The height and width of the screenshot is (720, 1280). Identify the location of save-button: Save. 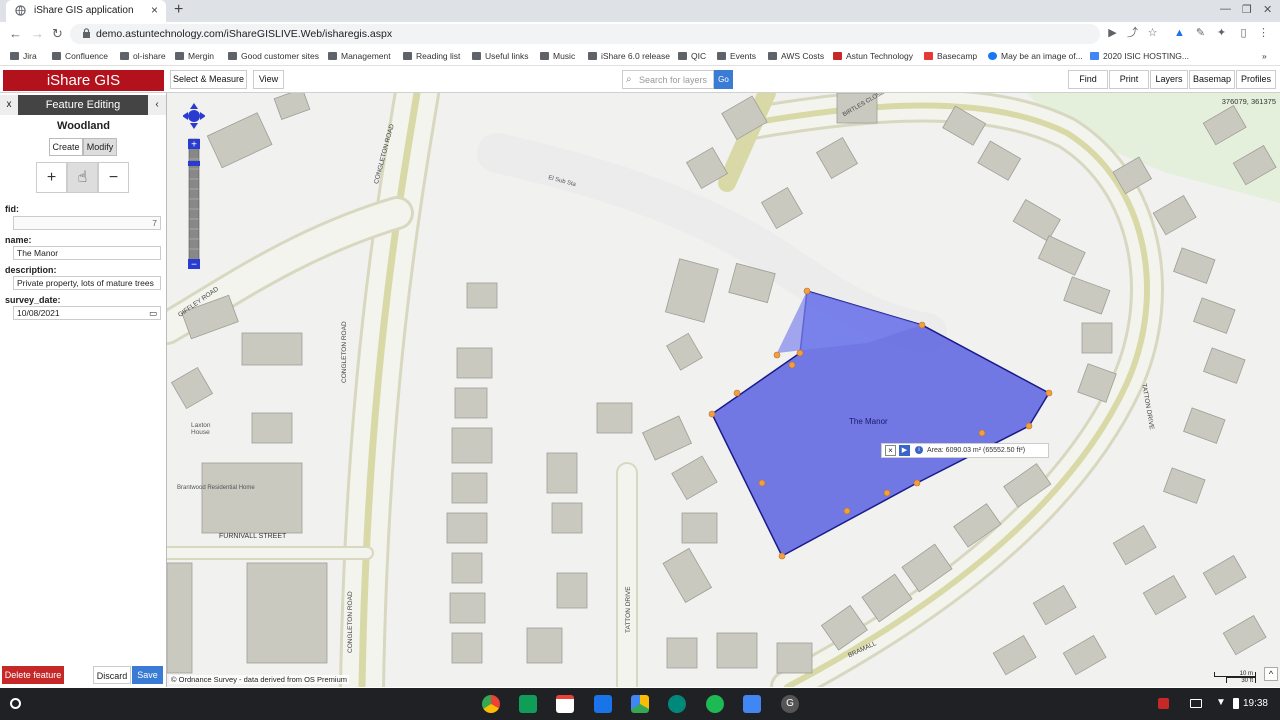
(147, 675).